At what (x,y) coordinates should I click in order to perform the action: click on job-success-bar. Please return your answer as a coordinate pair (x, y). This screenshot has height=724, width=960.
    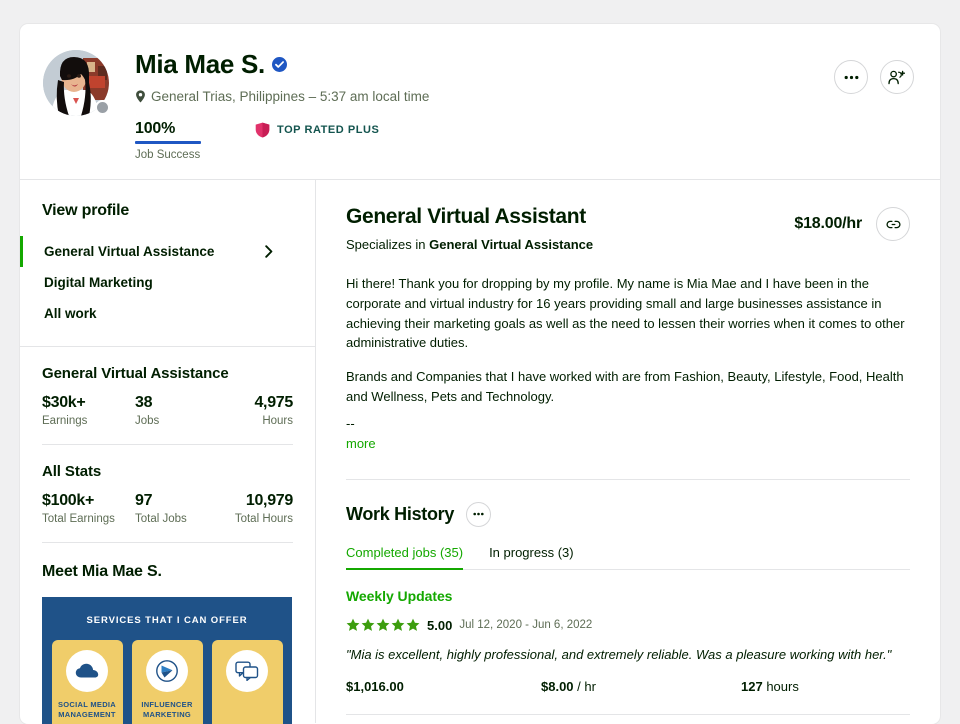
    Looking at the image, I should click on (168, 142).